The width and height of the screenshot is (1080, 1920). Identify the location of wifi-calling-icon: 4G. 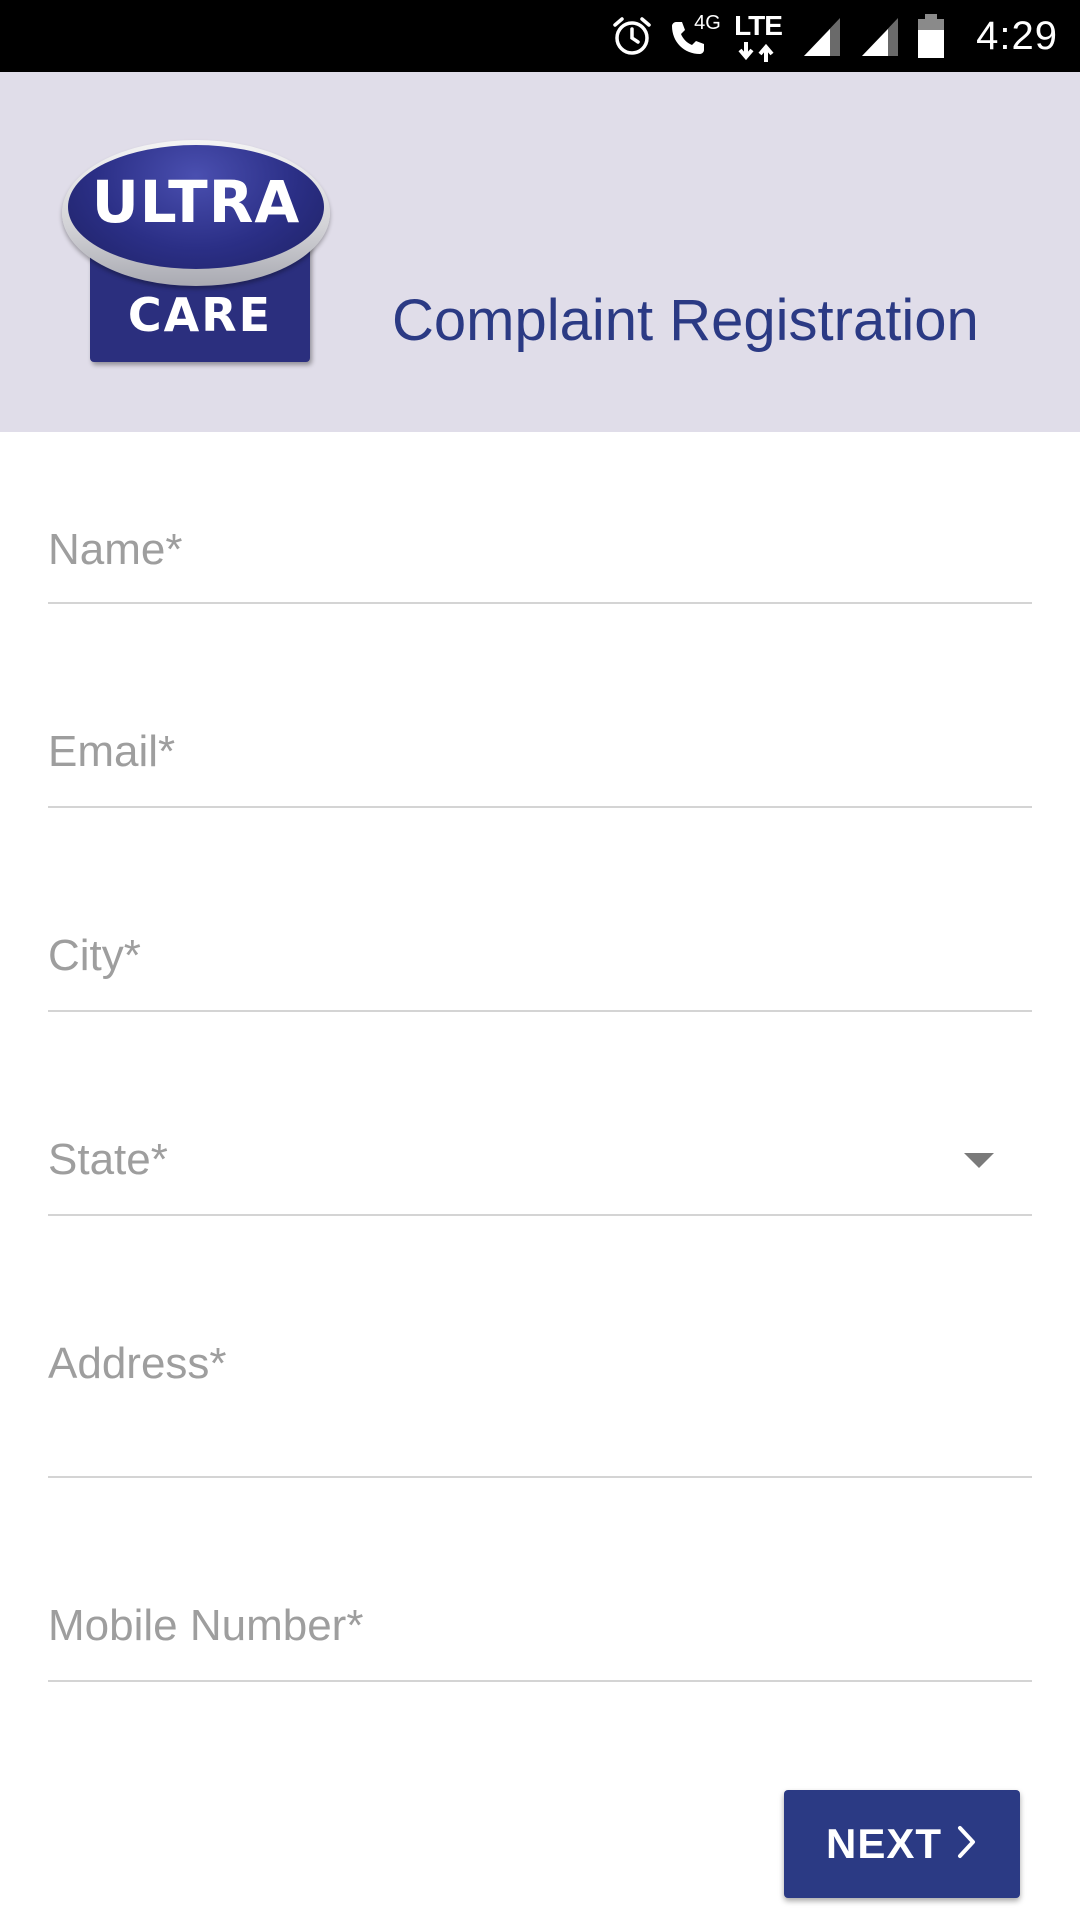
(694, 36).